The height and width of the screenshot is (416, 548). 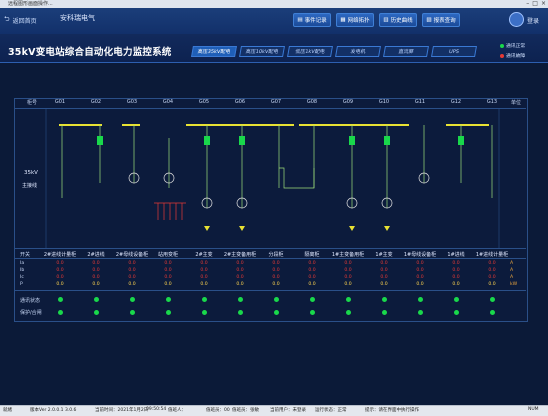 I want to click on breaker-g10, so click(x=387, y=140).